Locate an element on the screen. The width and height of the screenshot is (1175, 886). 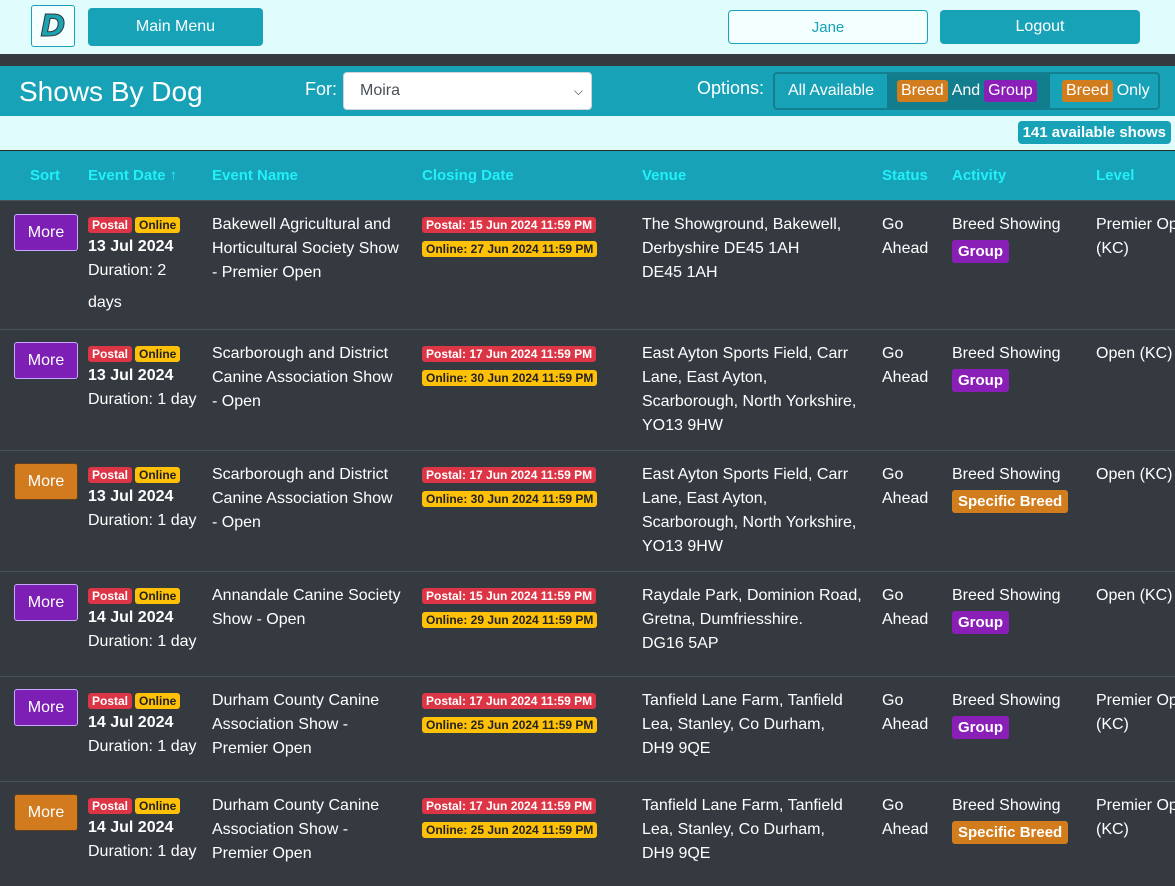
venue-line: DH9 9QE is located at coordinates (676, 853).